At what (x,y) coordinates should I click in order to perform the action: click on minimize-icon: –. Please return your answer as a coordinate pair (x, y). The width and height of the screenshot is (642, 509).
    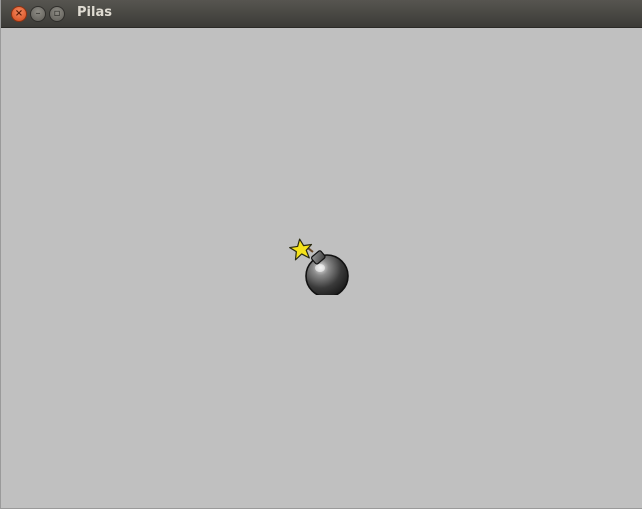
    Looking at the image, I should click on (38, 13).